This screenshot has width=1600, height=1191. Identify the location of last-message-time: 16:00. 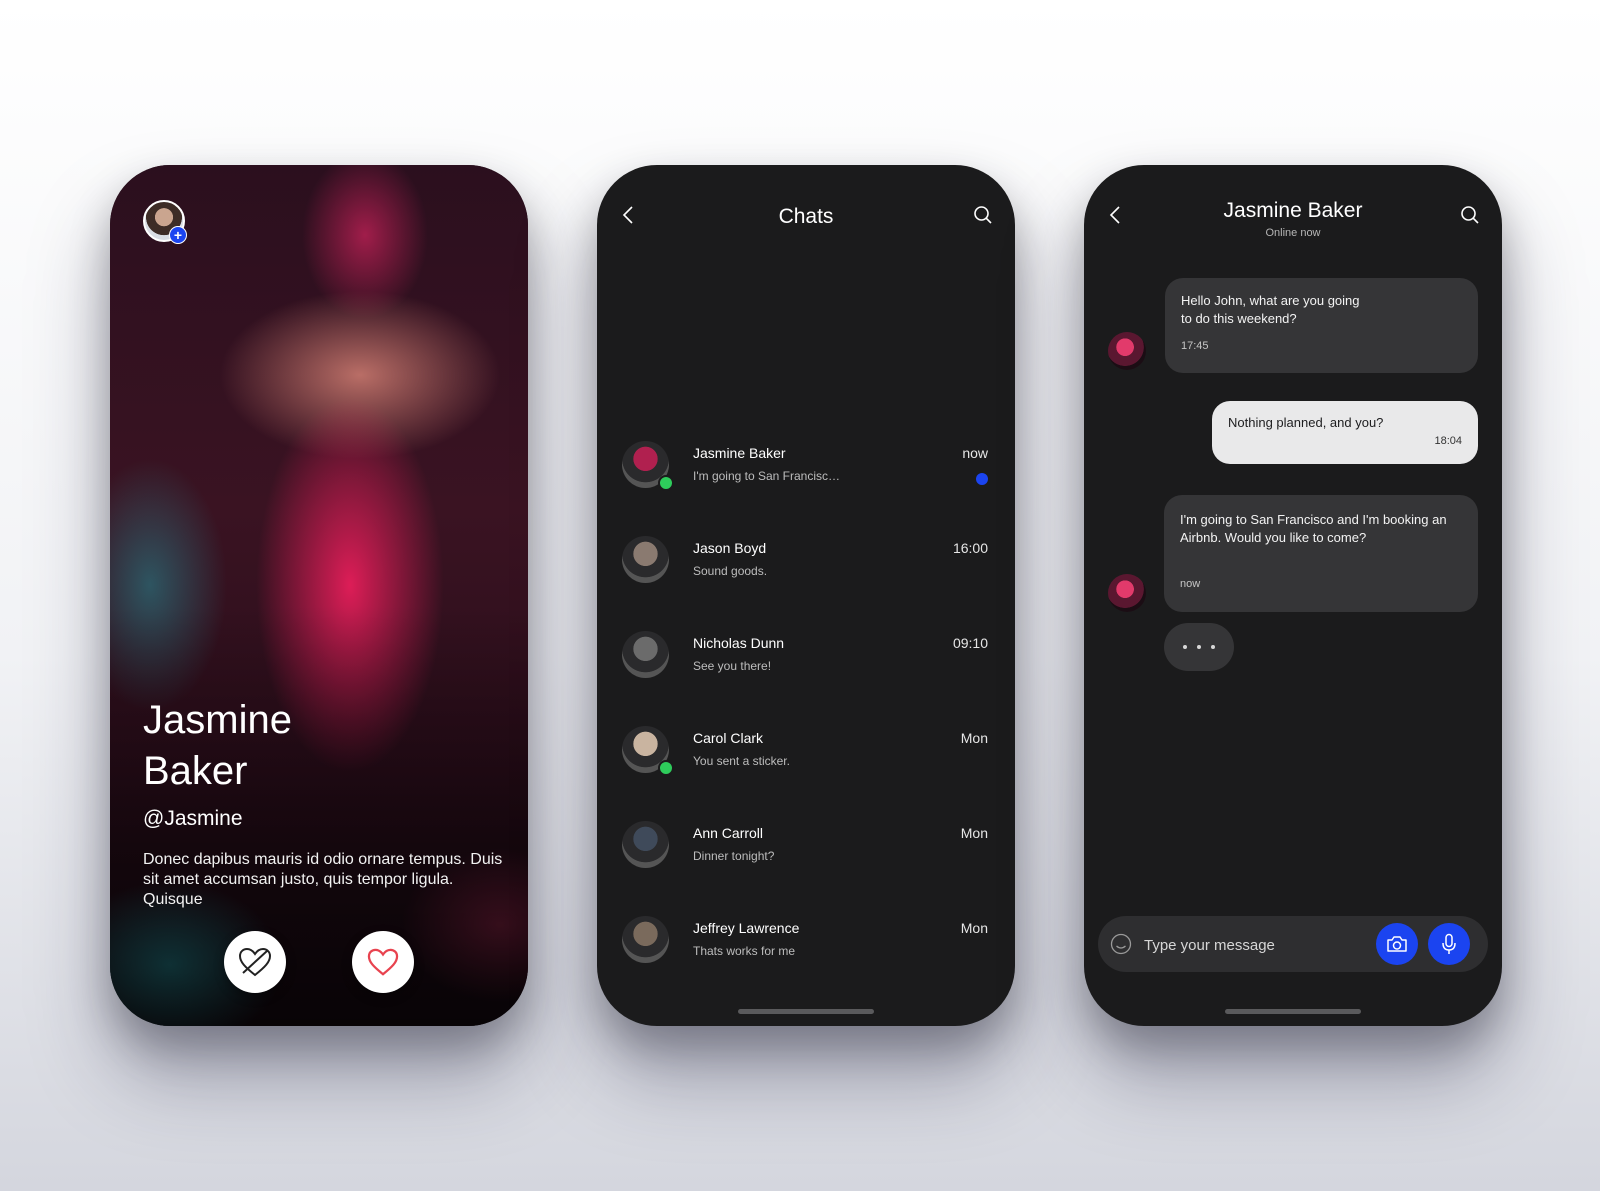
(970, 548).